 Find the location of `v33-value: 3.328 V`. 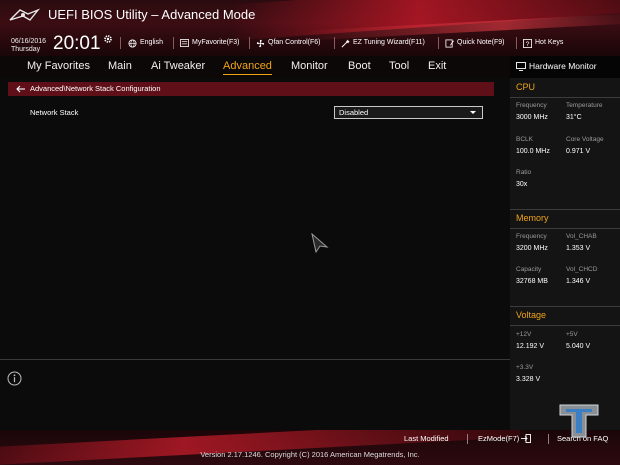

v33-value: 3.328 V is located at coordinates (528, 379).